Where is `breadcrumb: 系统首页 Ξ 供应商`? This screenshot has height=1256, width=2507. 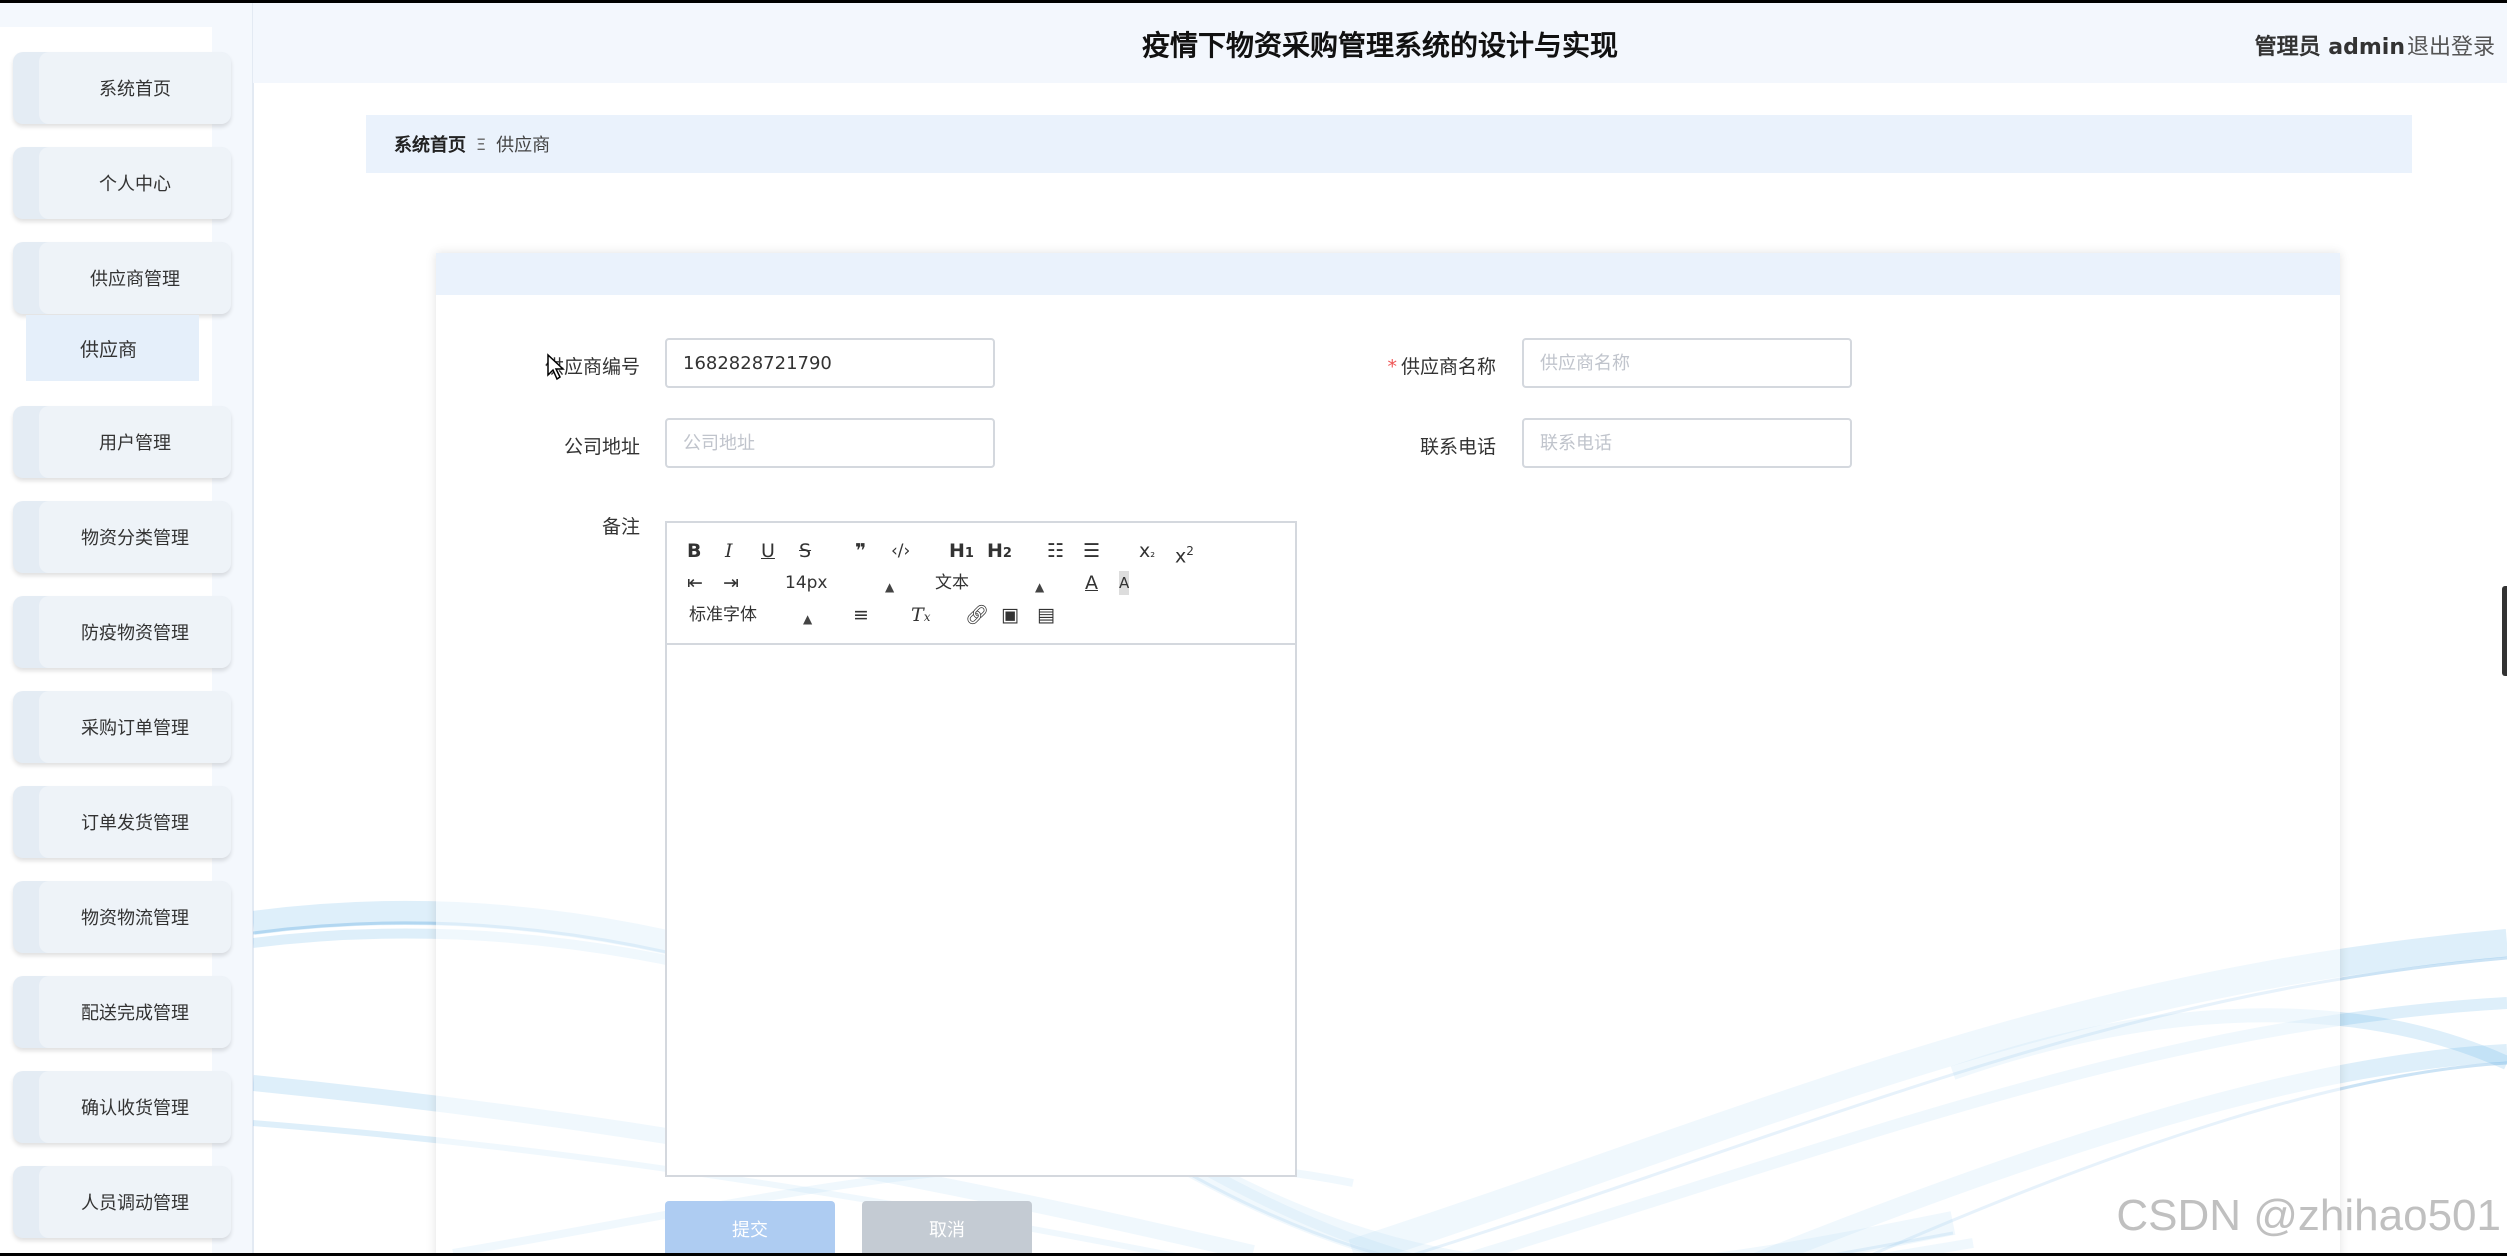 breadcrumb: 系统首页 Ξ 供应商 is located at coordinates (1389, 144).